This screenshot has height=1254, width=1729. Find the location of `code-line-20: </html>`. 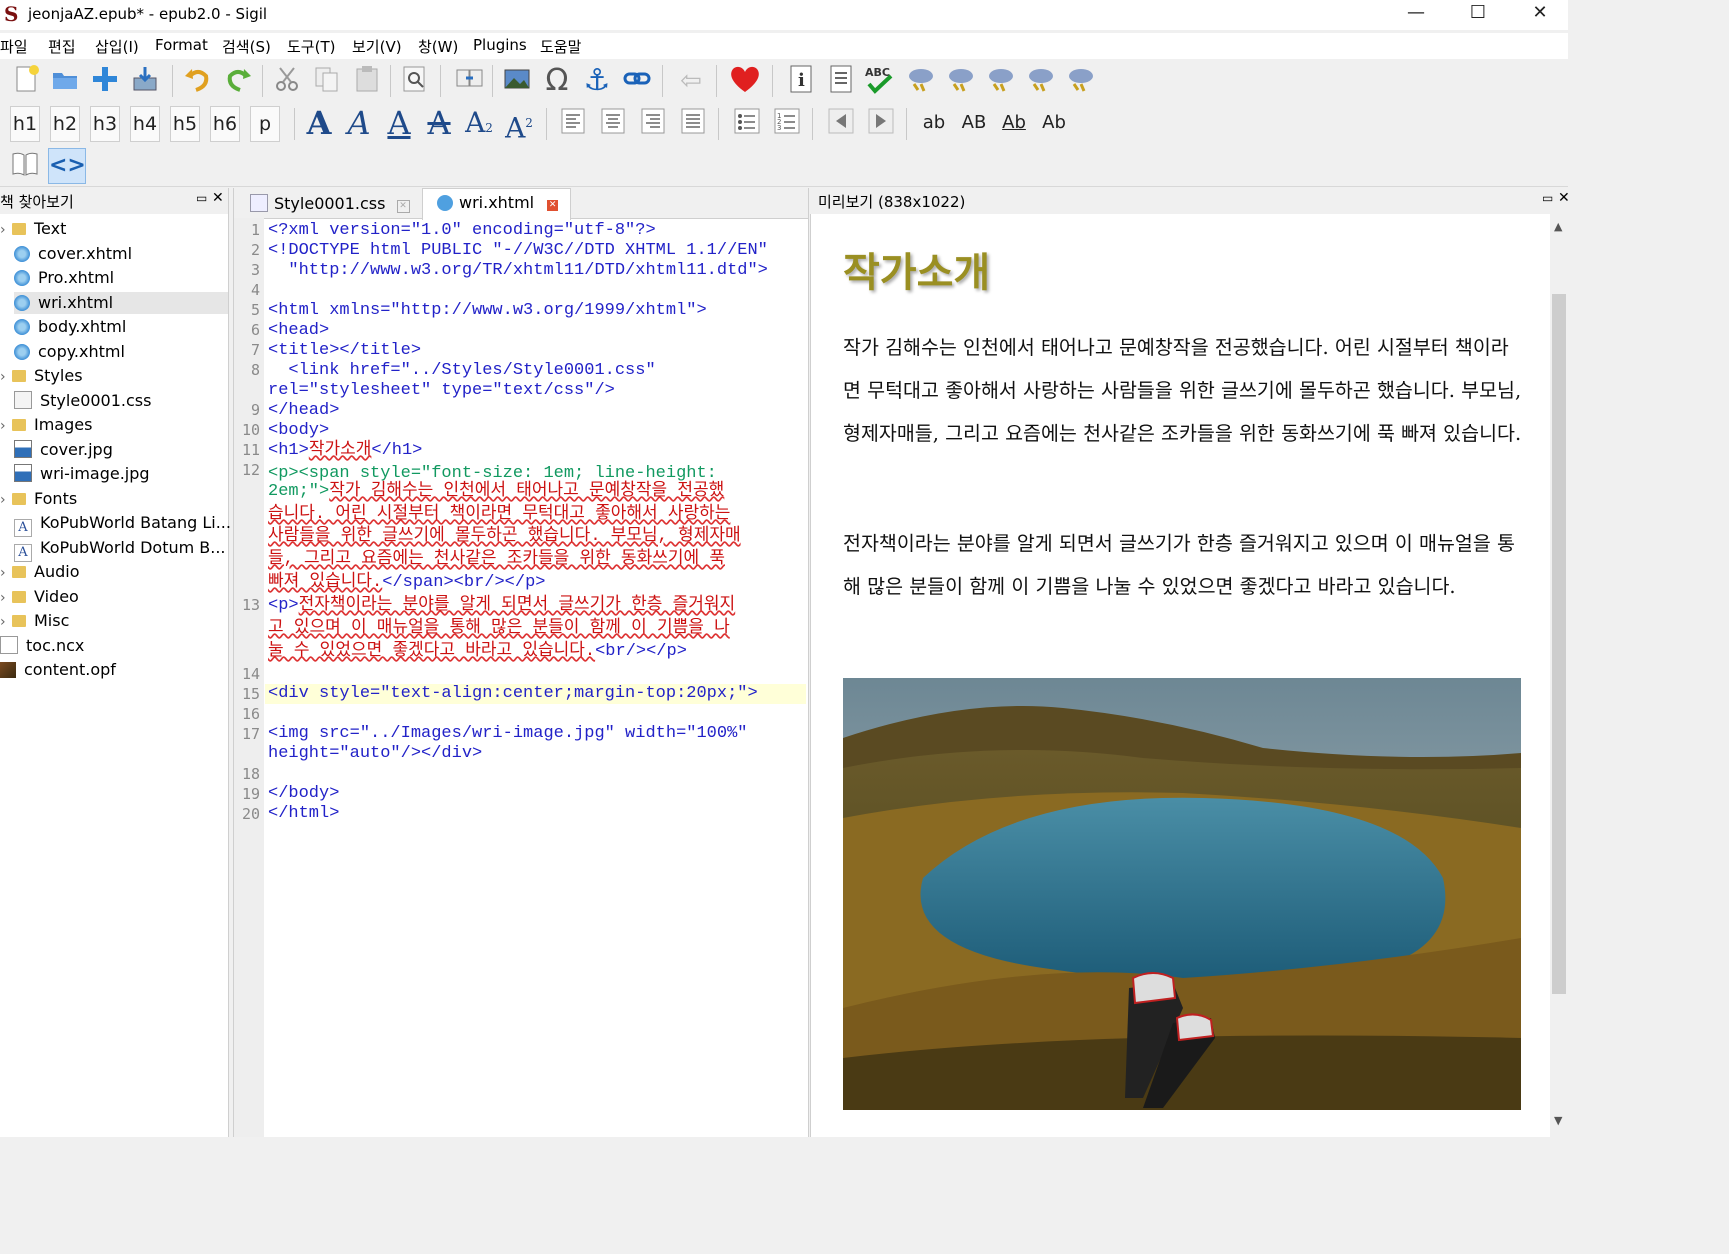

code-line-20: </html> is located at coordinates (303, 814).